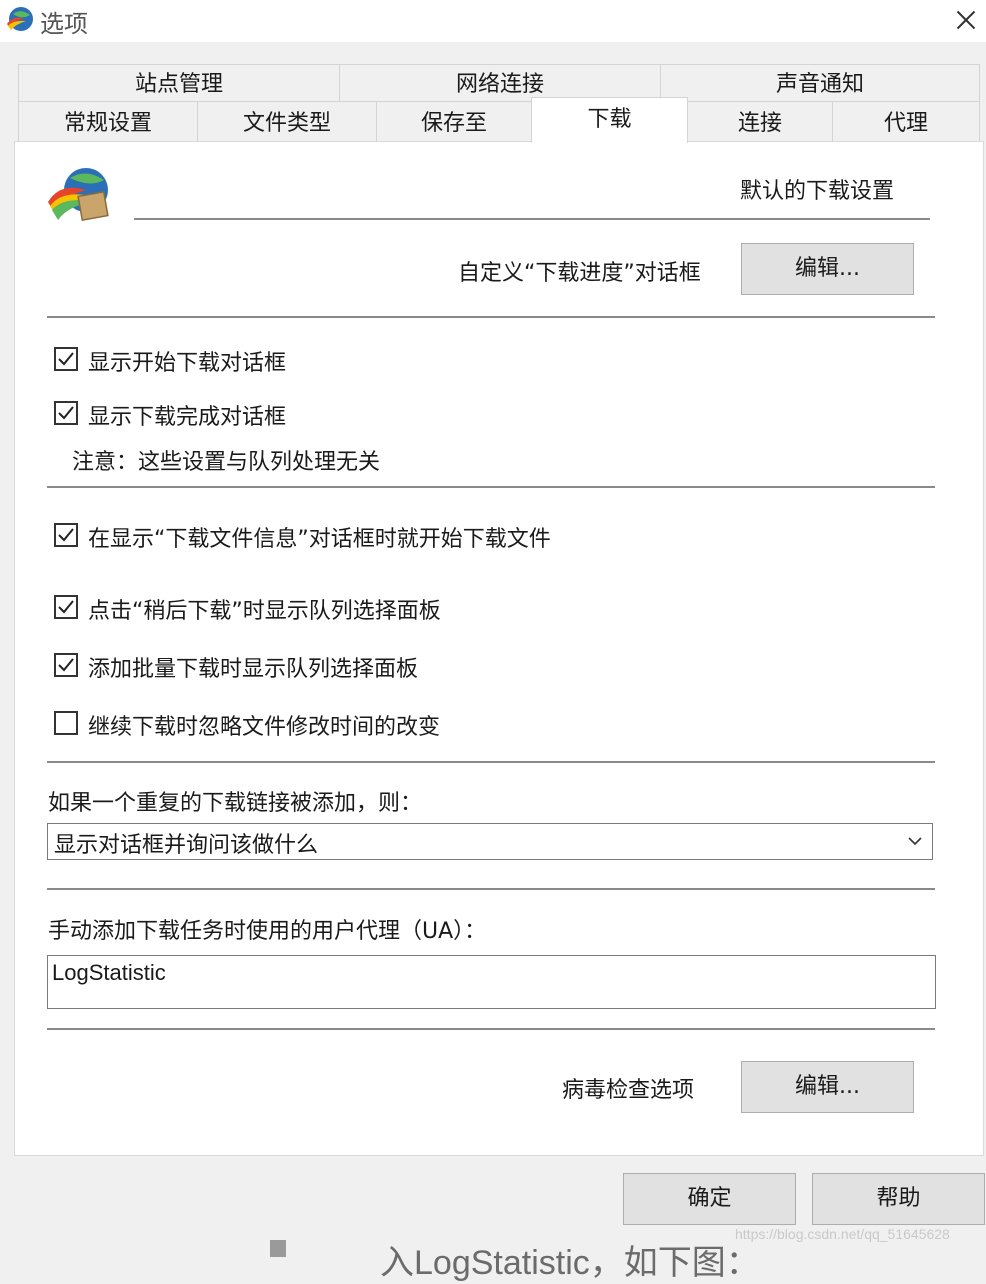 This screenshot has width=986, height=1284. What do you see at coordinates (66, 607) in the screenshot?
I see `checkbox-queue-on-later` at bounding box center [66, 607].